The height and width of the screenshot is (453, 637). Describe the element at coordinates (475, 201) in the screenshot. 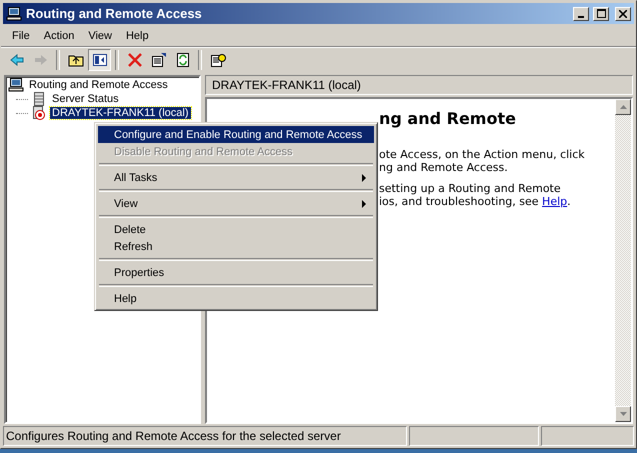

I see `body-text: ios, and troubleshooting, see Help.` at that location.